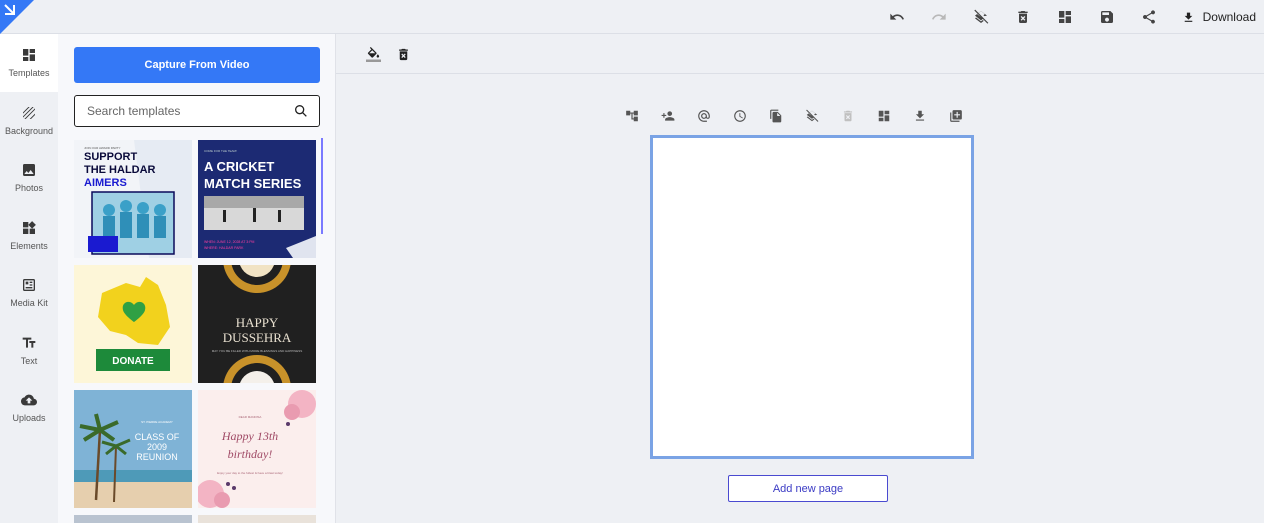 The image size is (1264, 523). I want to click on template-card: DONATE, so click(133, 324).